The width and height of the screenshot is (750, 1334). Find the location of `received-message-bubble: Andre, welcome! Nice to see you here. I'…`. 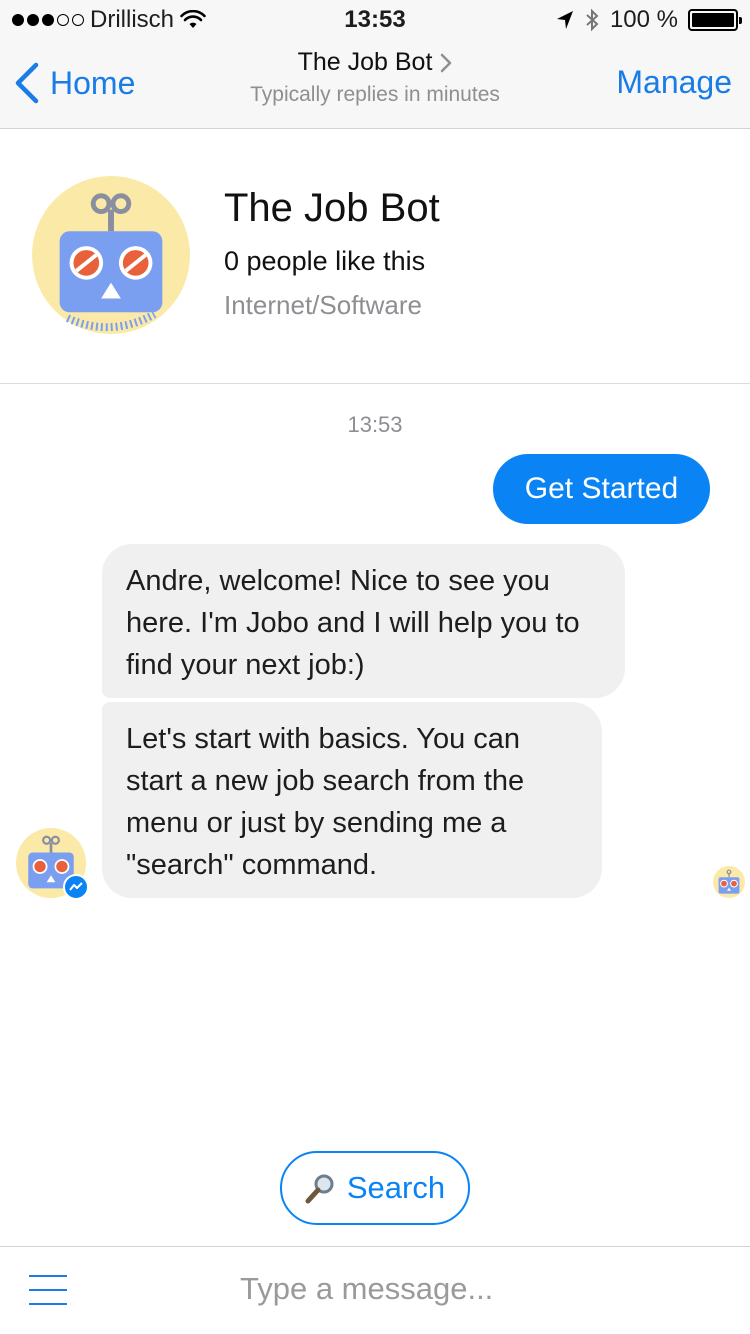

received-message-bubble: Andre, welcome! Nice to see you here. I'… is located at coordinates (363, 621).